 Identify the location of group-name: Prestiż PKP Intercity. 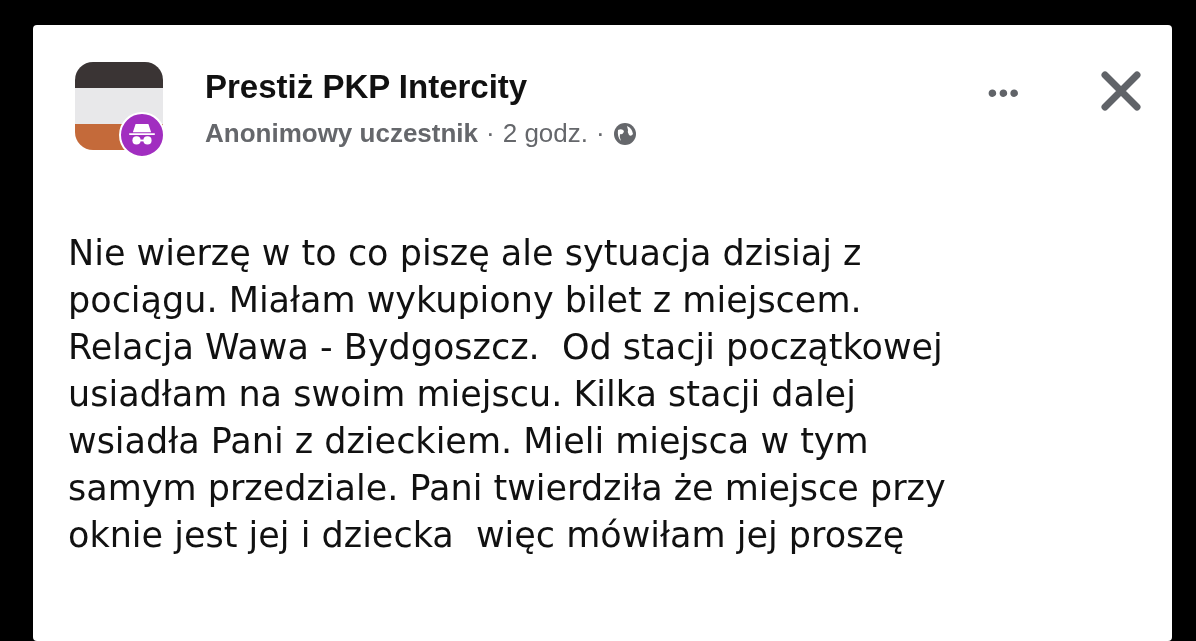
(366, 87).